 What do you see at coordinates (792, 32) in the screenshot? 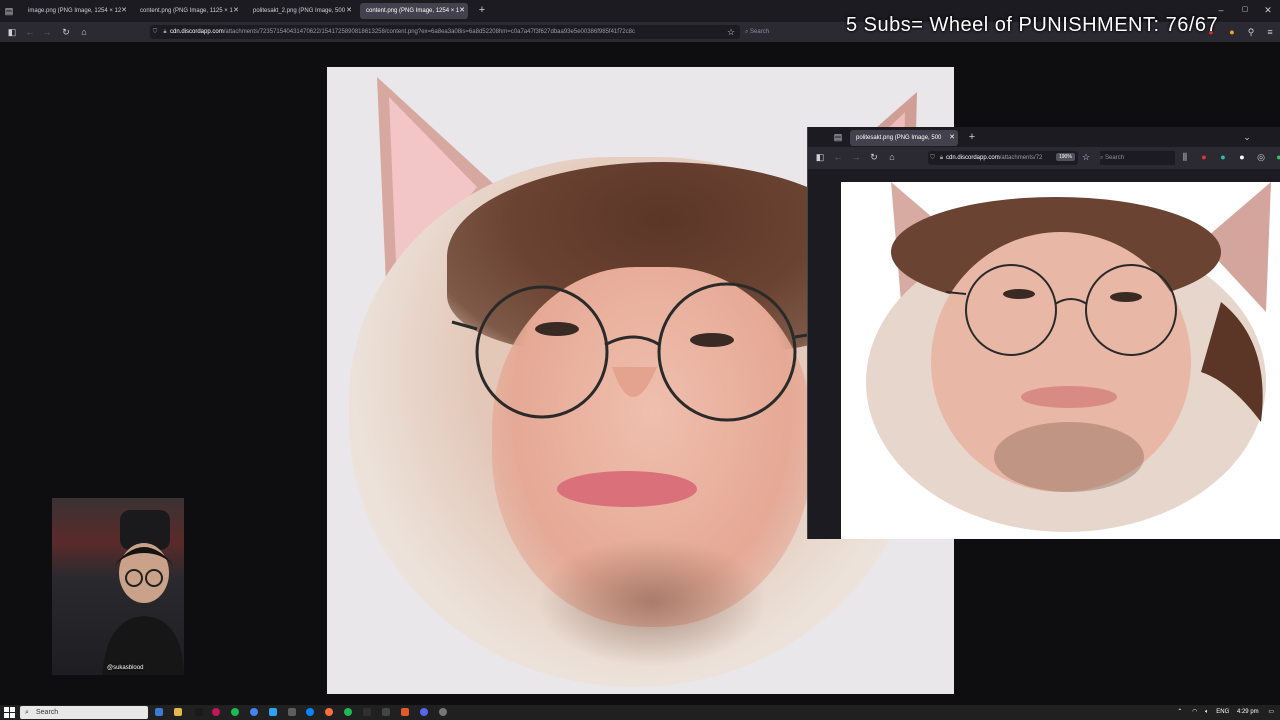
I see `search-input: ⌕ Search` at bounding box center [792, 32].